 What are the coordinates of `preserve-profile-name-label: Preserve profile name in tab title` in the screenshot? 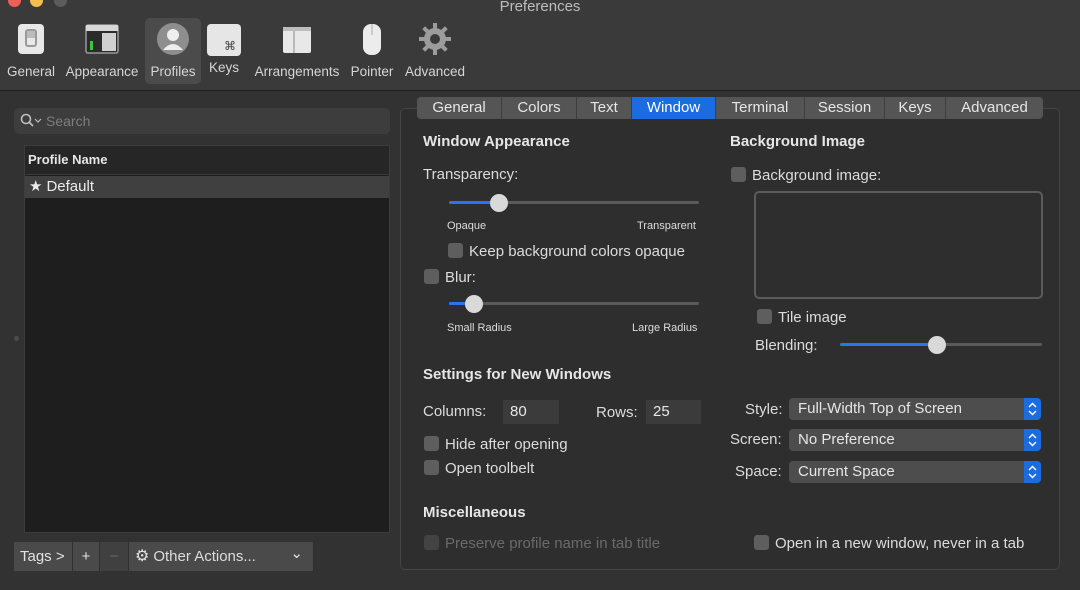 It's located at (553, 543).